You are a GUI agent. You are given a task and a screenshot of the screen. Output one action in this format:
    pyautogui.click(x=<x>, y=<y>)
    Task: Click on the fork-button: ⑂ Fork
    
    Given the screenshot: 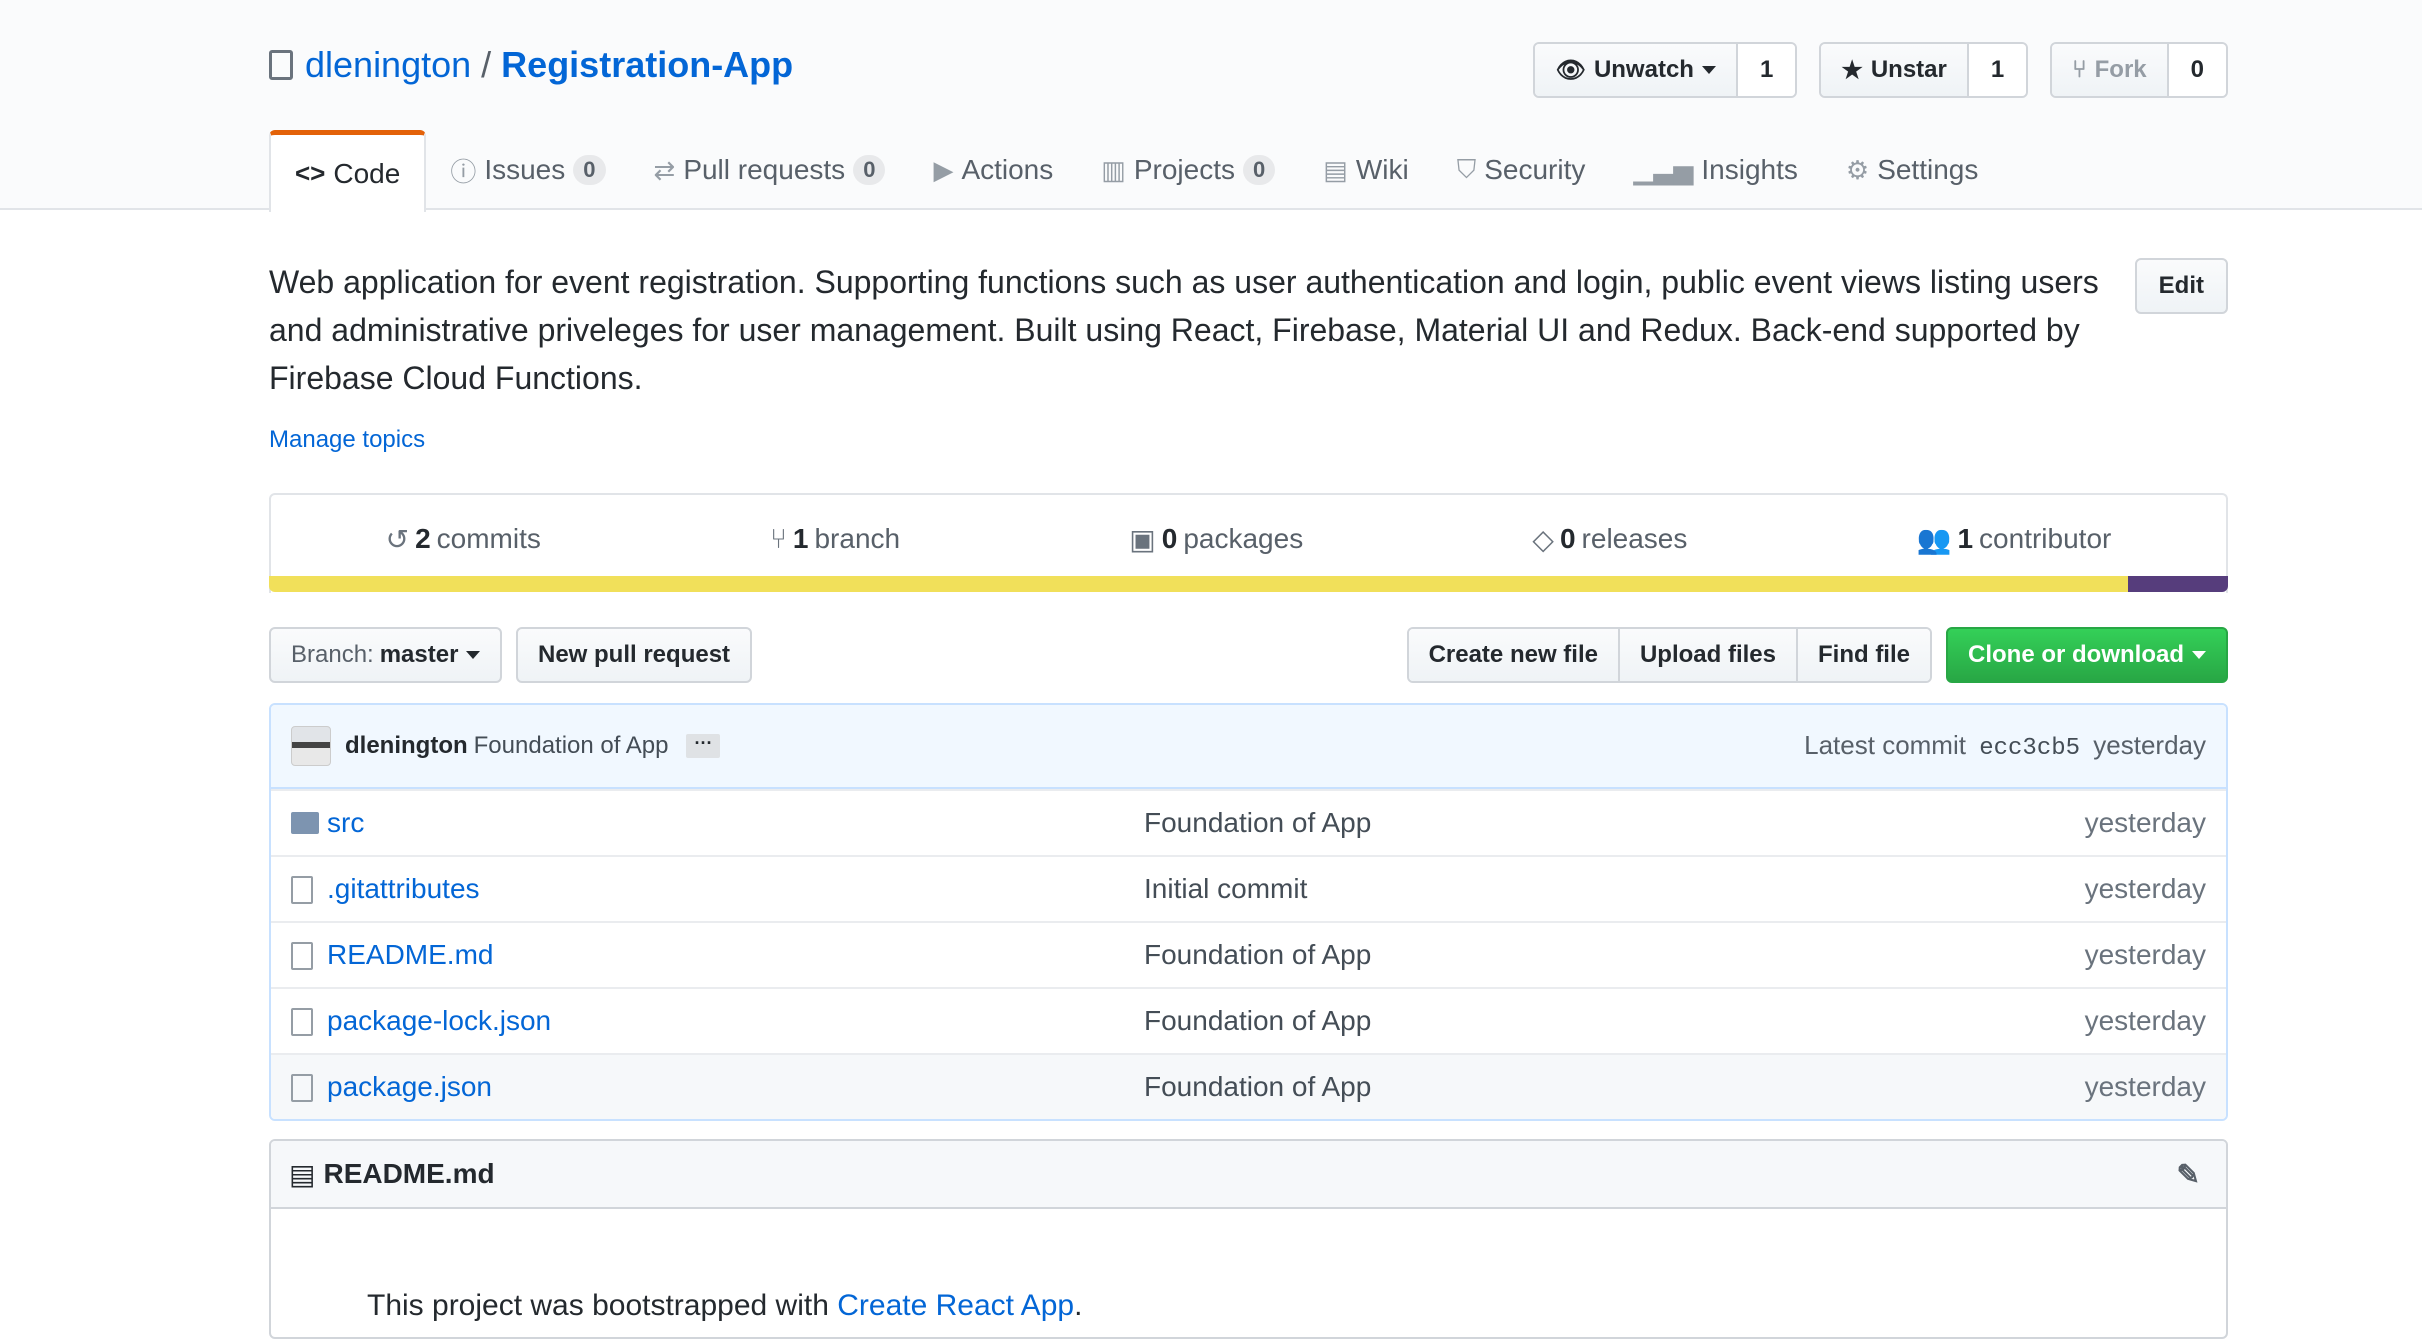 What is the action you would take?
    pyautogui.click(x=2110, y=70)
    